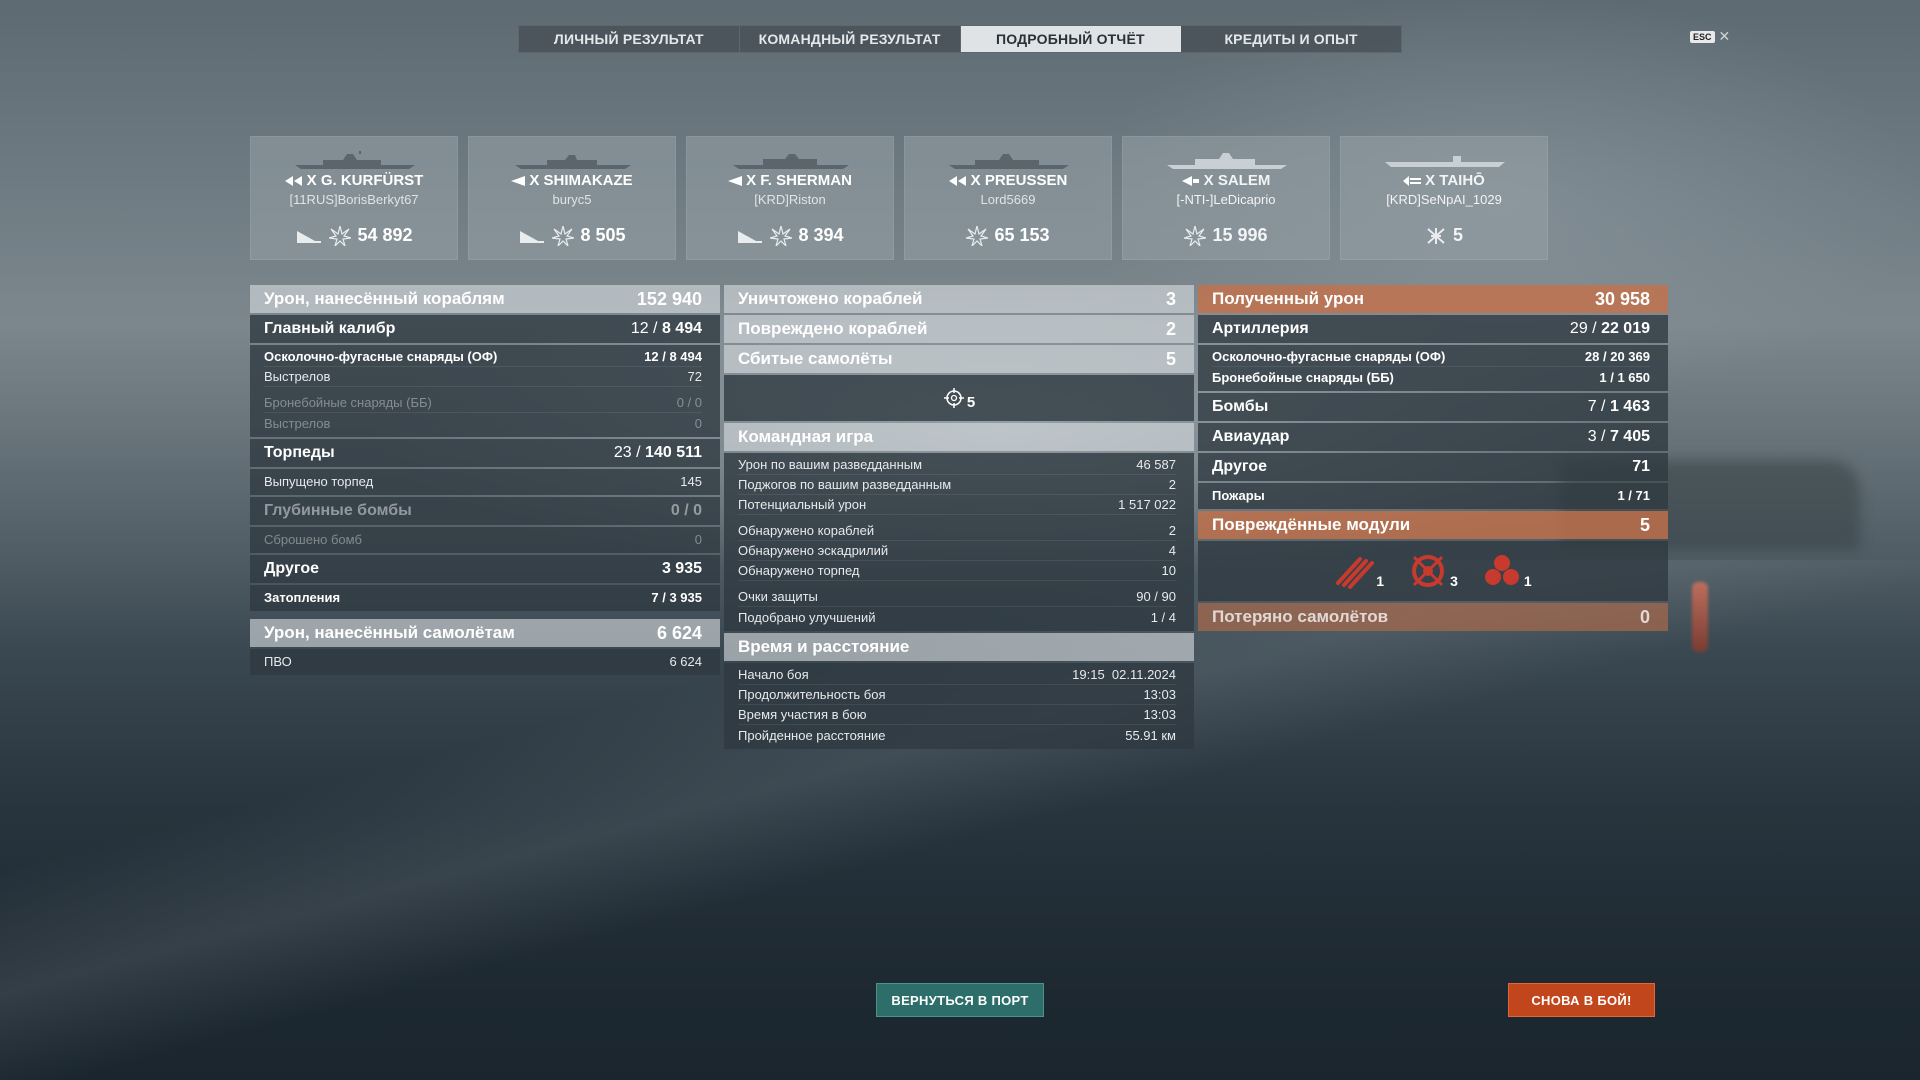 This screenshot has height=1080, width=1920. What do you see at coordinates (1291, 39) in the screenshot?
I see `tab-credits-xp: КРЕДИТЫ И ОПЫТ` at bounding box center [1291, 39].